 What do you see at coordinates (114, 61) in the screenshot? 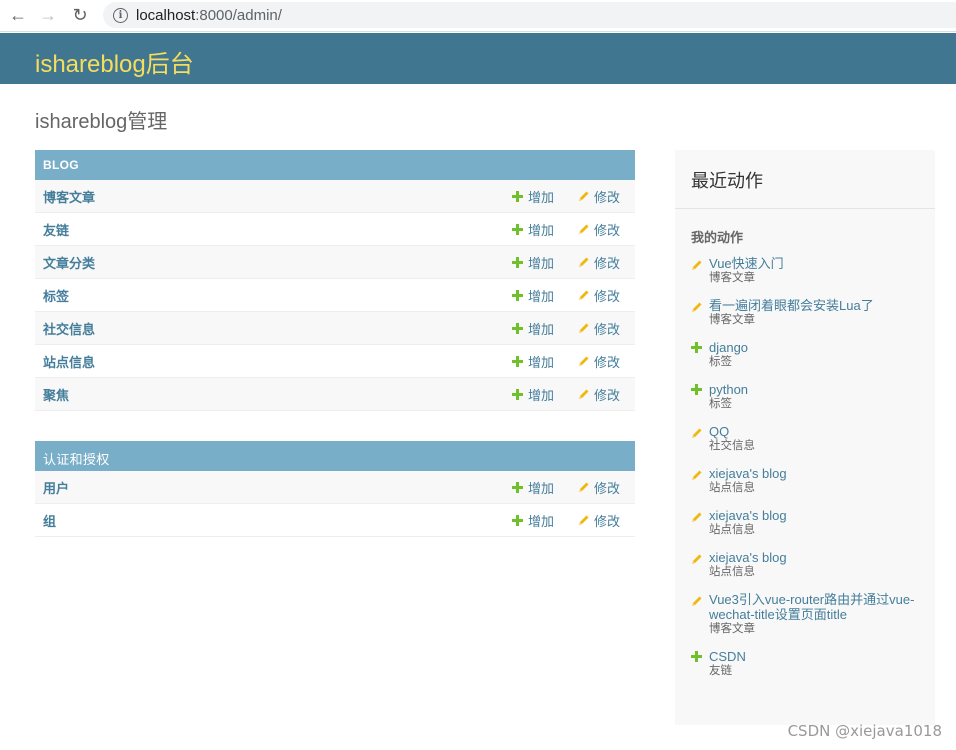
I see `site-branding: ishareblog后台` at bounding box center [114, 61].